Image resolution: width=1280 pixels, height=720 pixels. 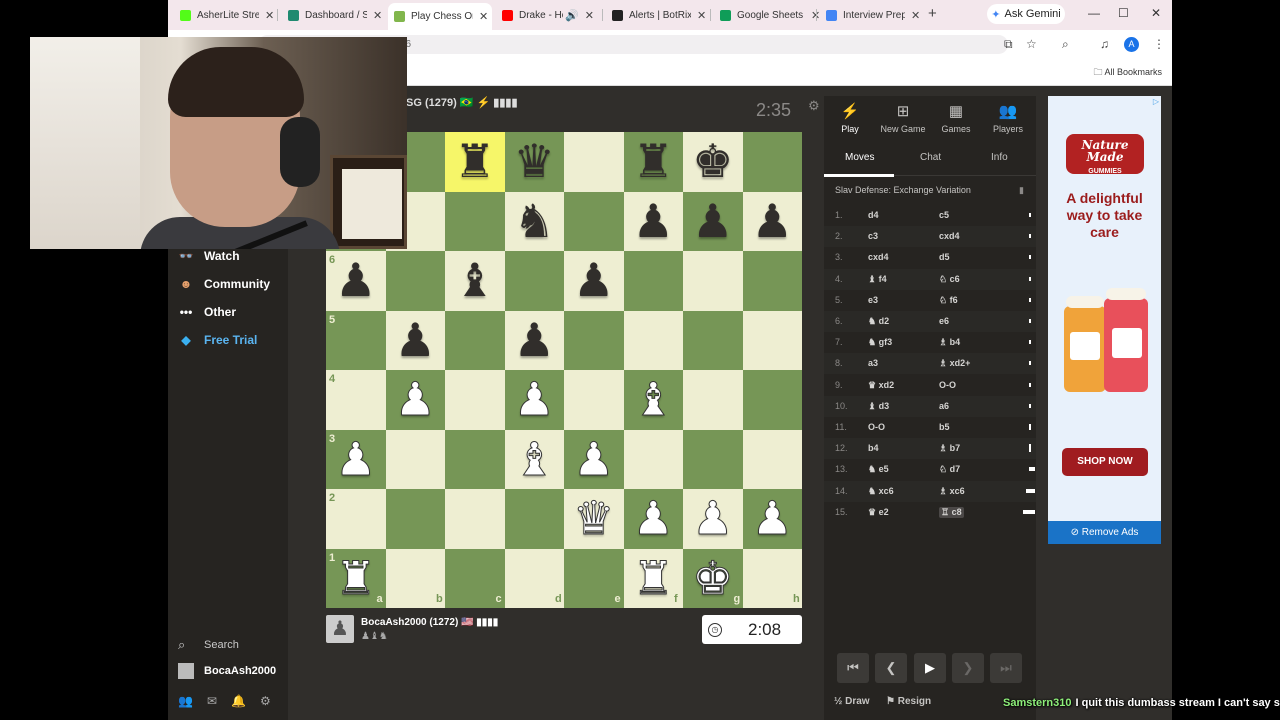 What do you see at coordinates (340, 629) in the screenshot?
I see `player-avatar: ♟` at bounding box center [340, 629].